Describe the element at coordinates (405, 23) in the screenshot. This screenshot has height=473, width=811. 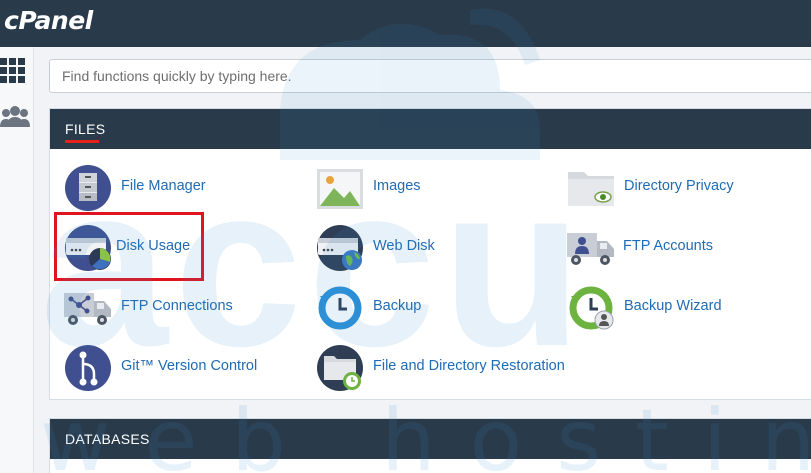
I see `top-bar: cPanel` at that location.